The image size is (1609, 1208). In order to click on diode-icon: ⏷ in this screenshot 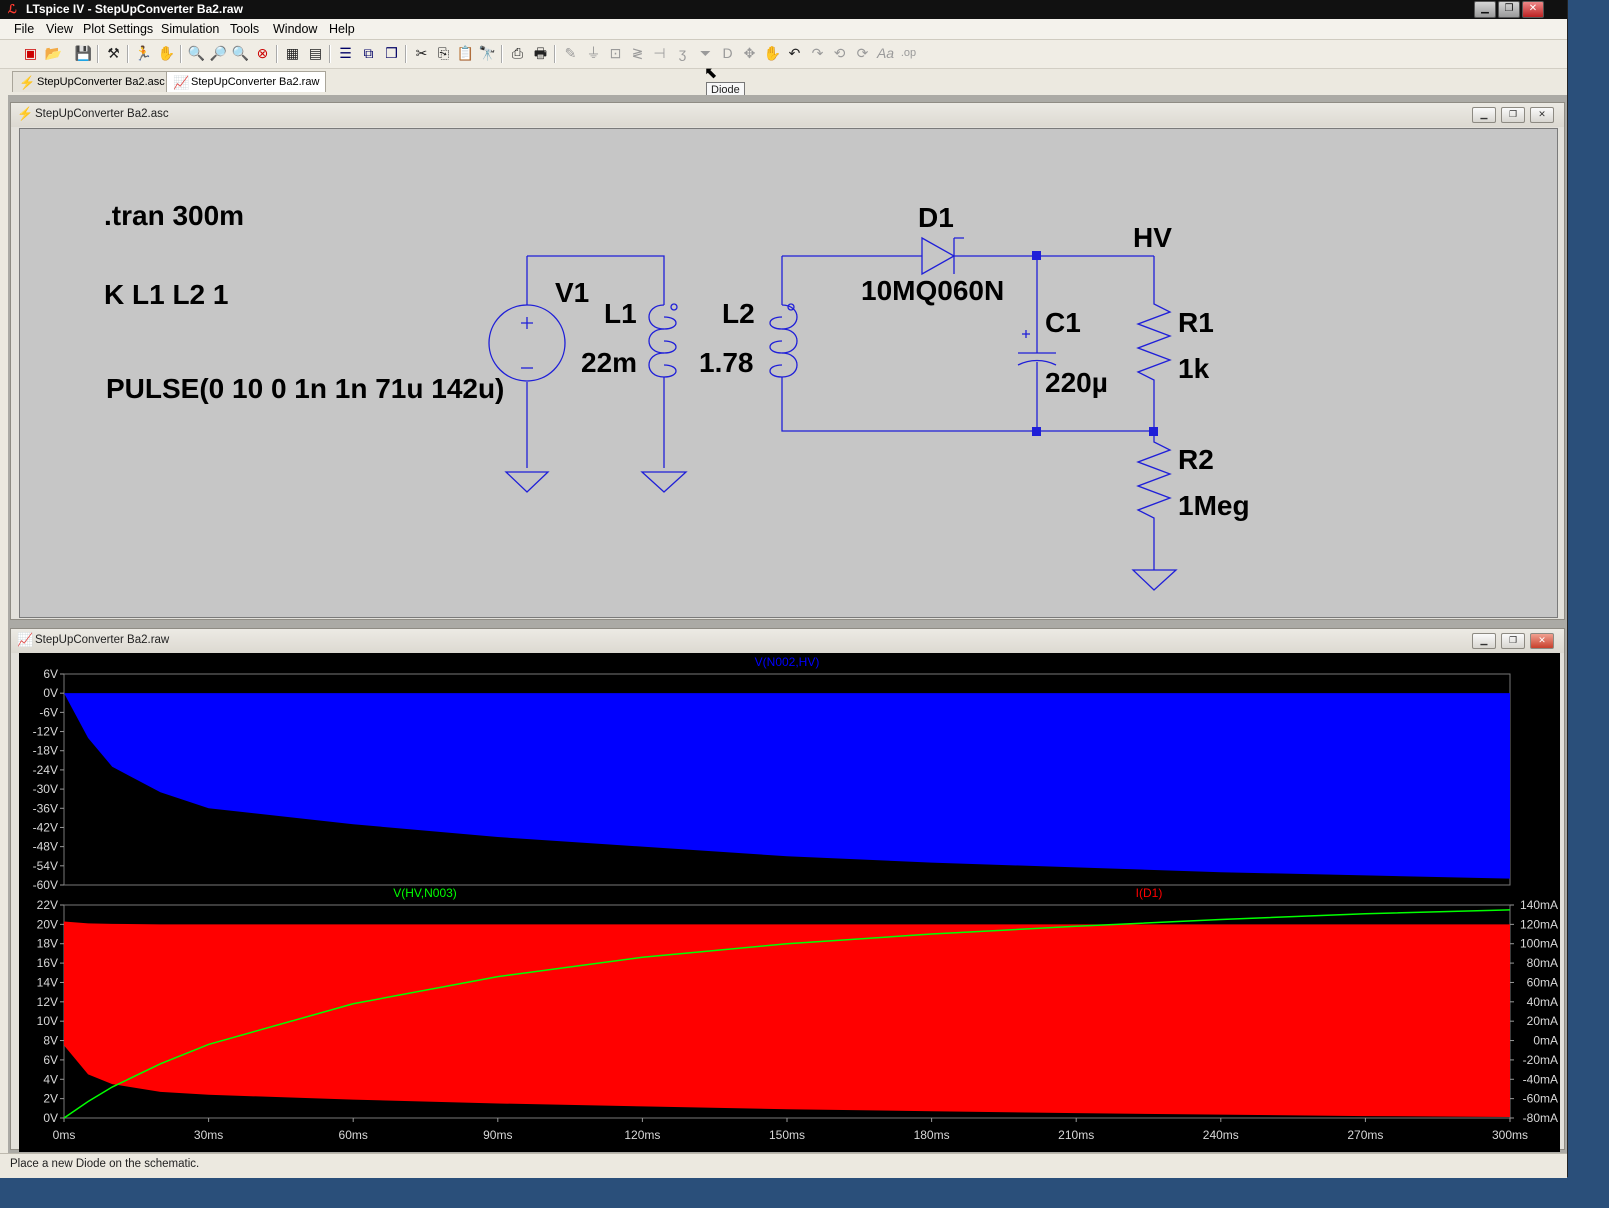, I will do `click(705, 53)`.